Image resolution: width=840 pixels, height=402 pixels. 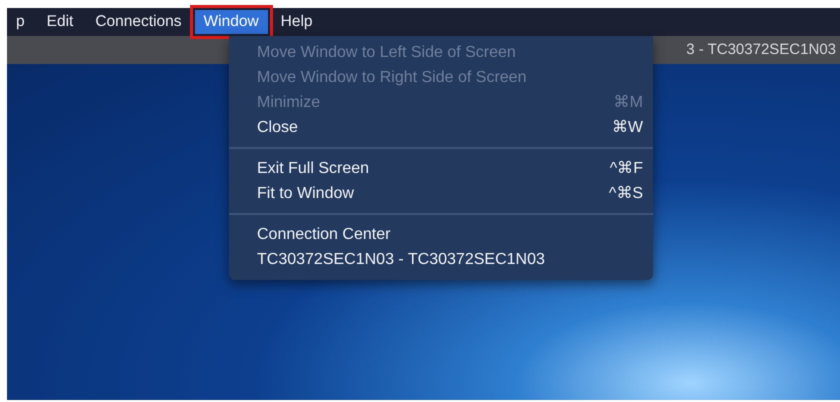 What do you see at coordinates (297, 22) in the screenshot?
I see `menu-bar-item: Help` at bounding box center [297, 22].